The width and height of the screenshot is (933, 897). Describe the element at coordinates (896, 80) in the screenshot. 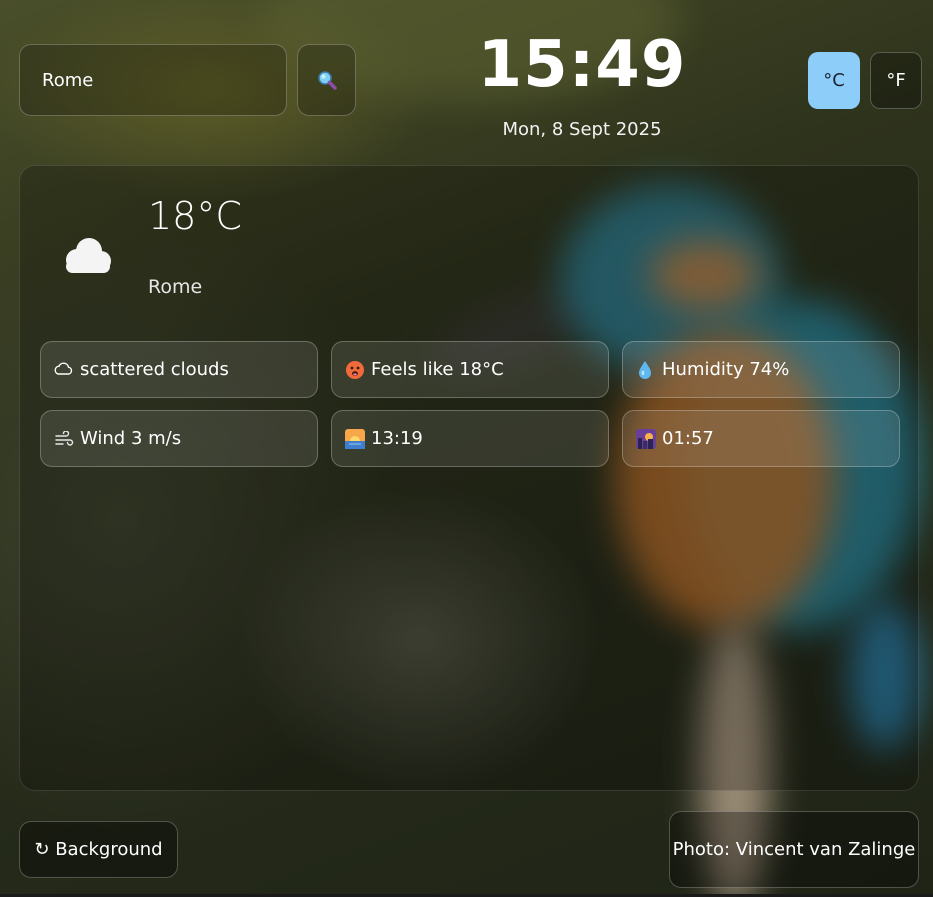

I see `fahrenheit-toggle: °F` at that location.